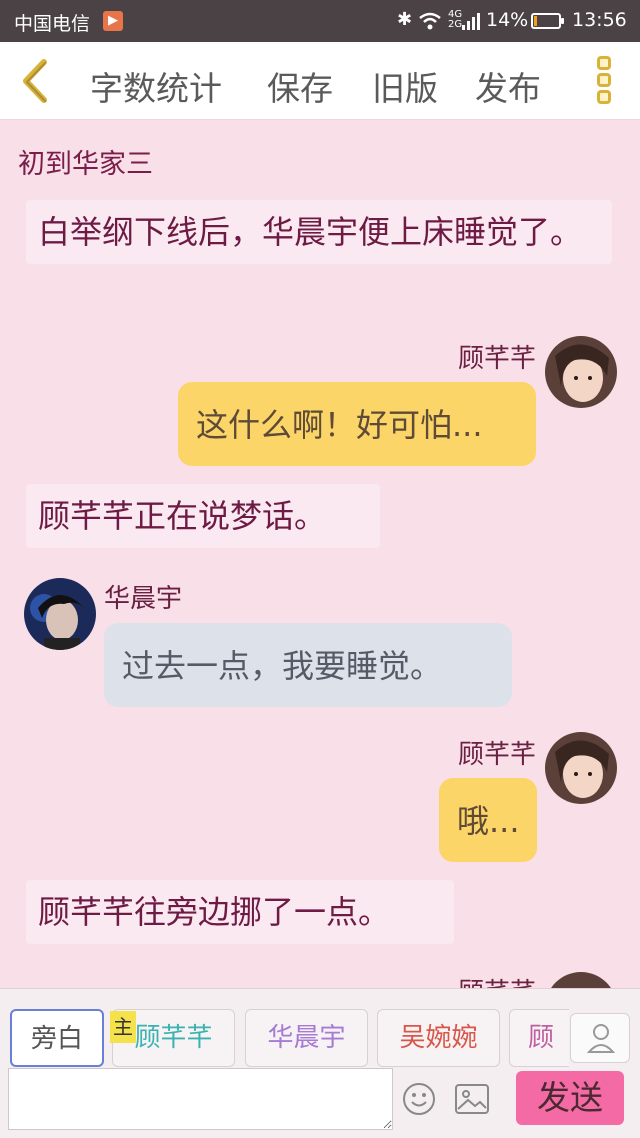  I want to click on narration-text: 顾芊芊往旁边挪了一点。, so click(214, 912).